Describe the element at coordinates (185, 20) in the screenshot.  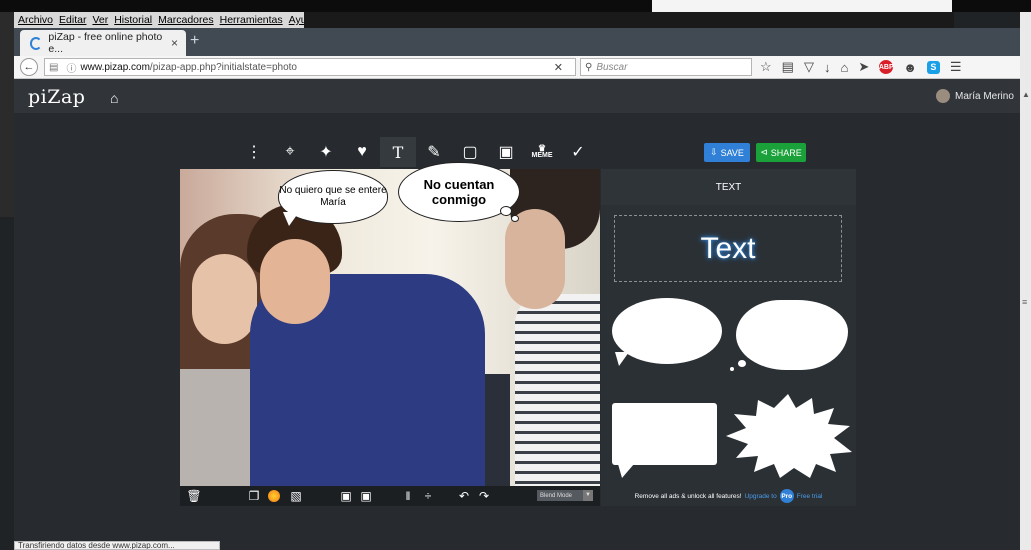
I see `menu-marcadores: Marcadores` at that location.